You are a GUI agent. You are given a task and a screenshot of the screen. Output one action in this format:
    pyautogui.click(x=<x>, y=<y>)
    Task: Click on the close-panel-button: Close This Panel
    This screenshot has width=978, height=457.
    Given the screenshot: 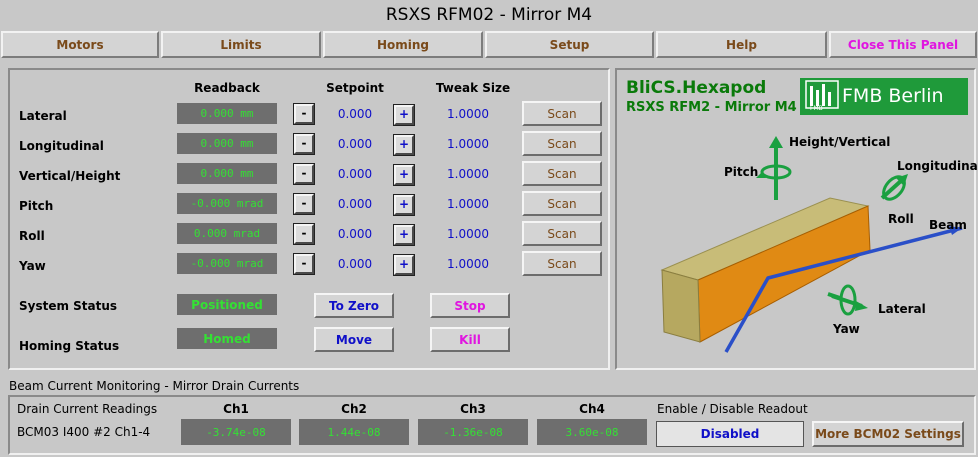 What is the action you would take?
    pyautogui.click(x=903, y=44)
    